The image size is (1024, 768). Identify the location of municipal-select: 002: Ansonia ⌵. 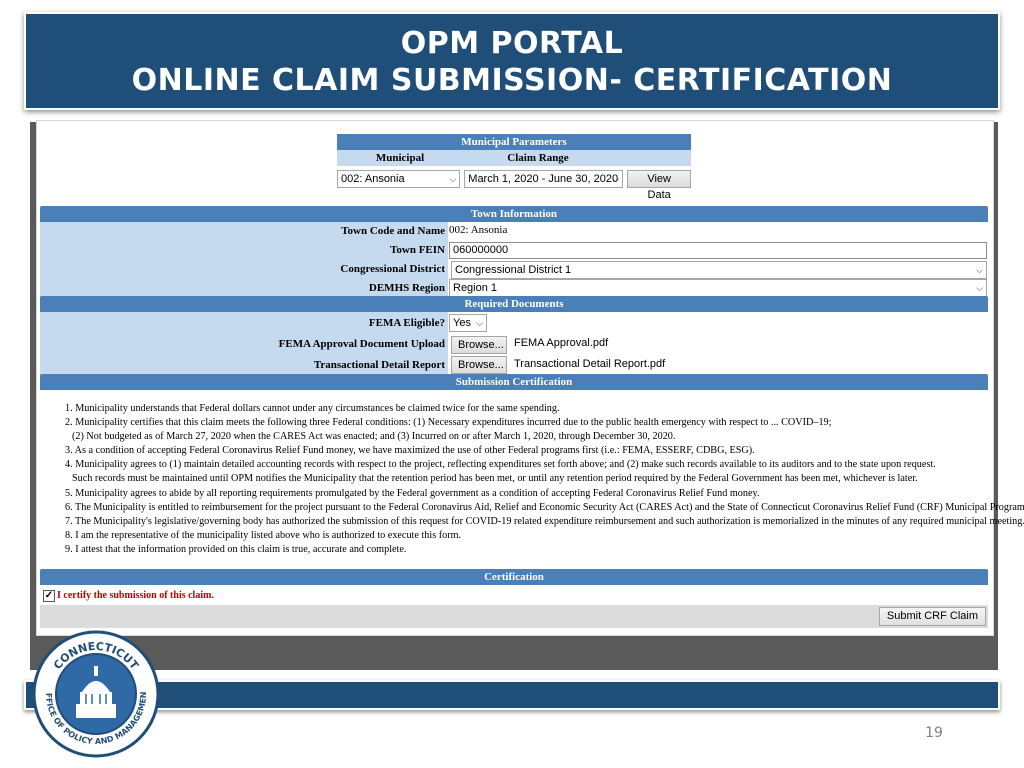
(399, 179).